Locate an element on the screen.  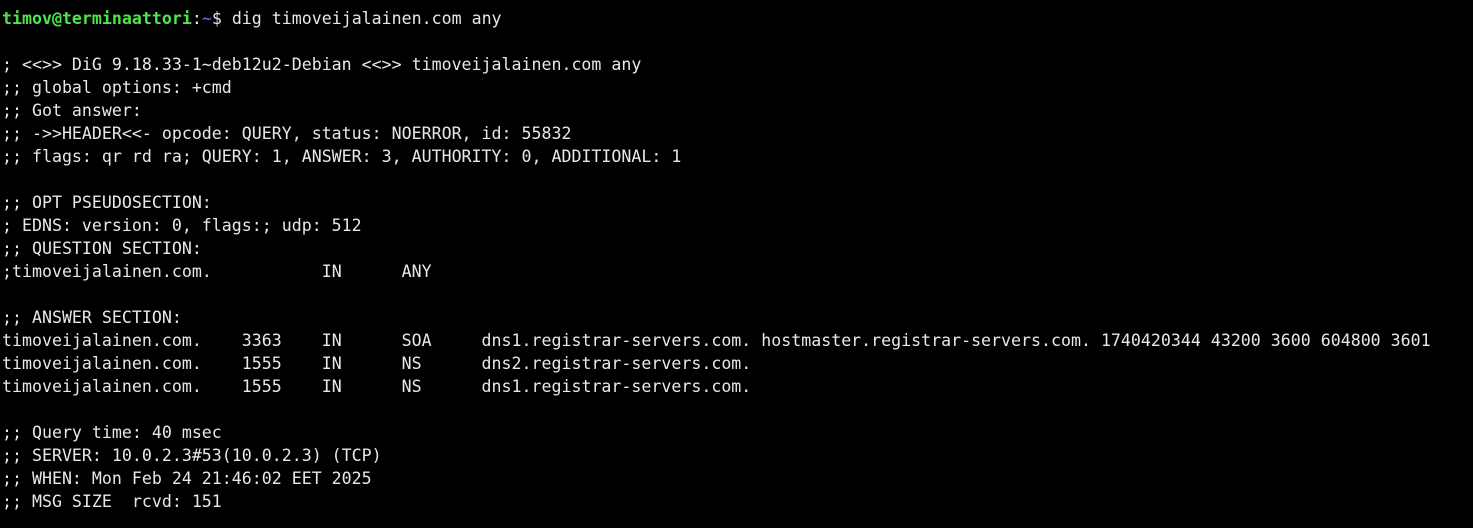
prompt-colon: : is located at coordinates (196, 18).